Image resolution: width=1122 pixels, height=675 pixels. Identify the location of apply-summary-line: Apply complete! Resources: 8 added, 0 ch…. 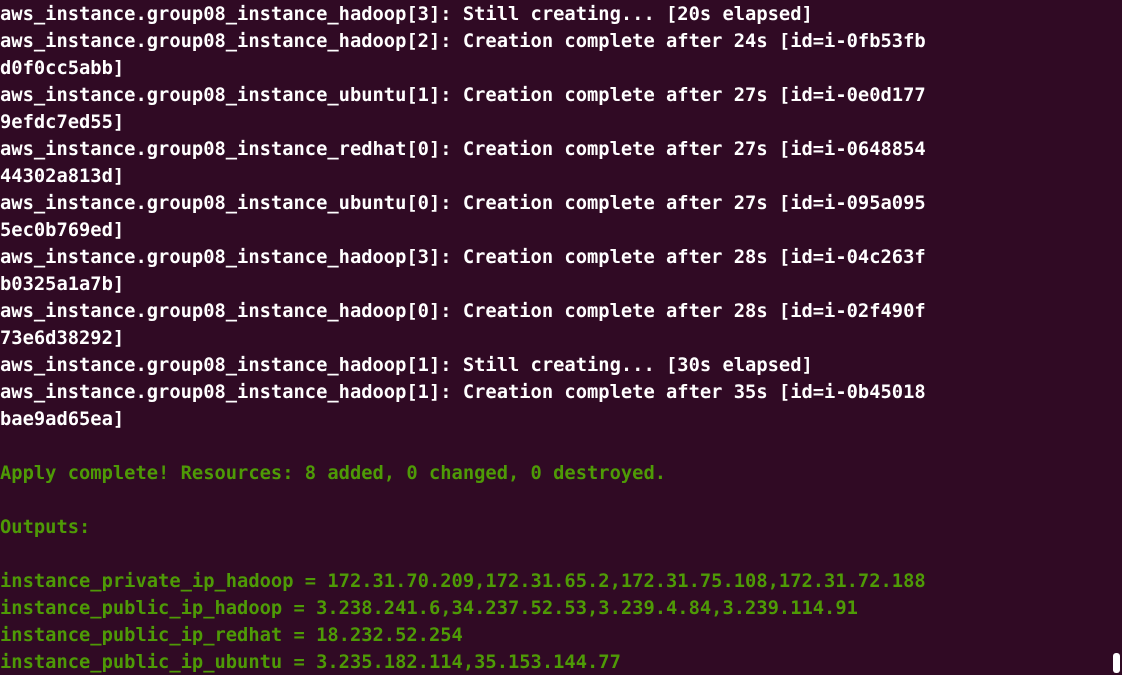
(333, 473).